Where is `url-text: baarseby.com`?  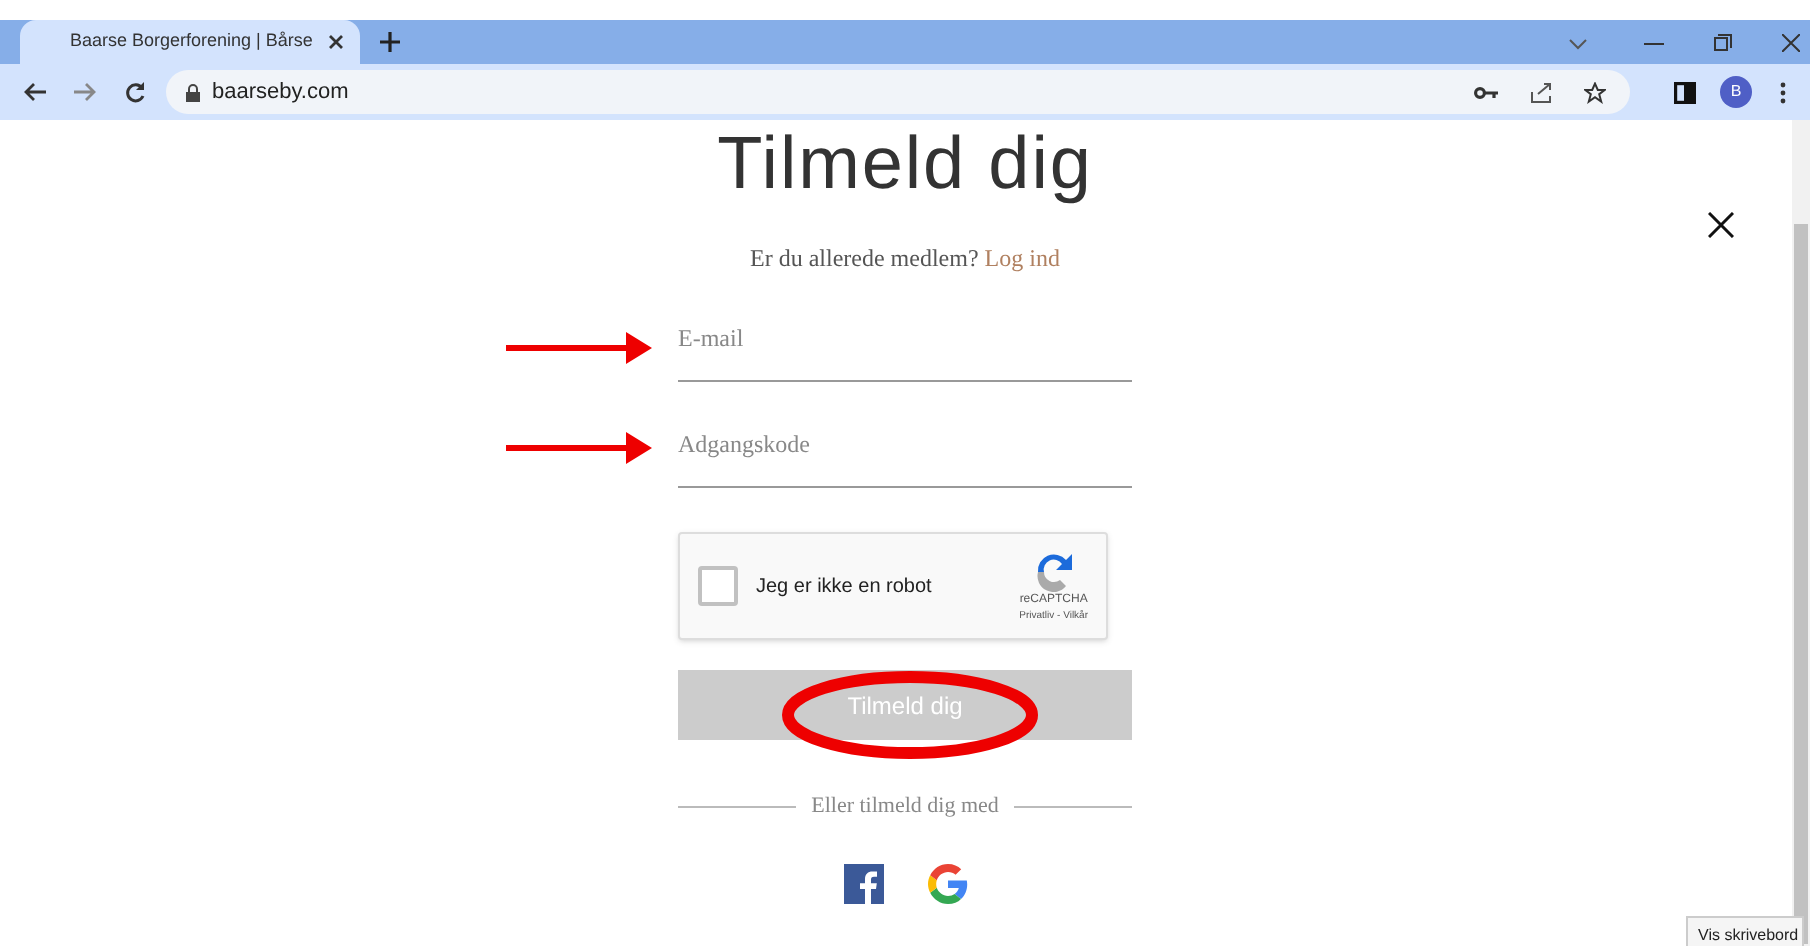
url-text: baarseby.com is located at coordinates (280, 92).